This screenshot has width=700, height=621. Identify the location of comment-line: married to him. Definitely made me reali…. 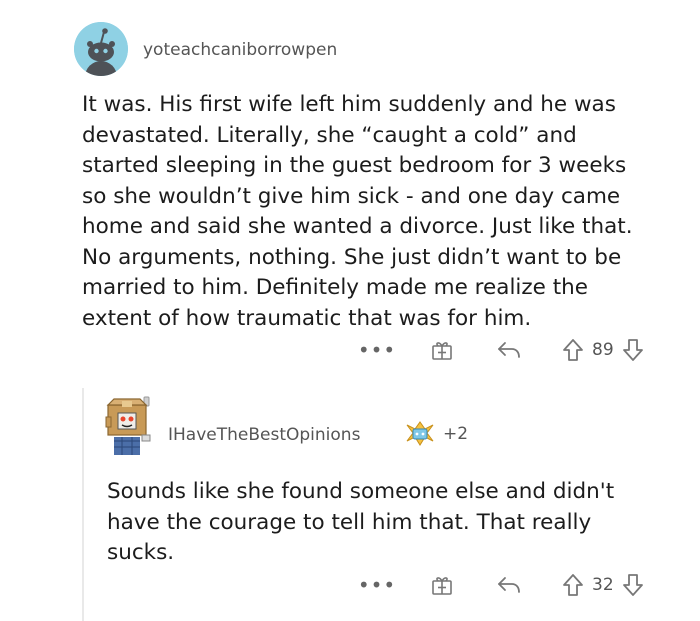
(335, 287).